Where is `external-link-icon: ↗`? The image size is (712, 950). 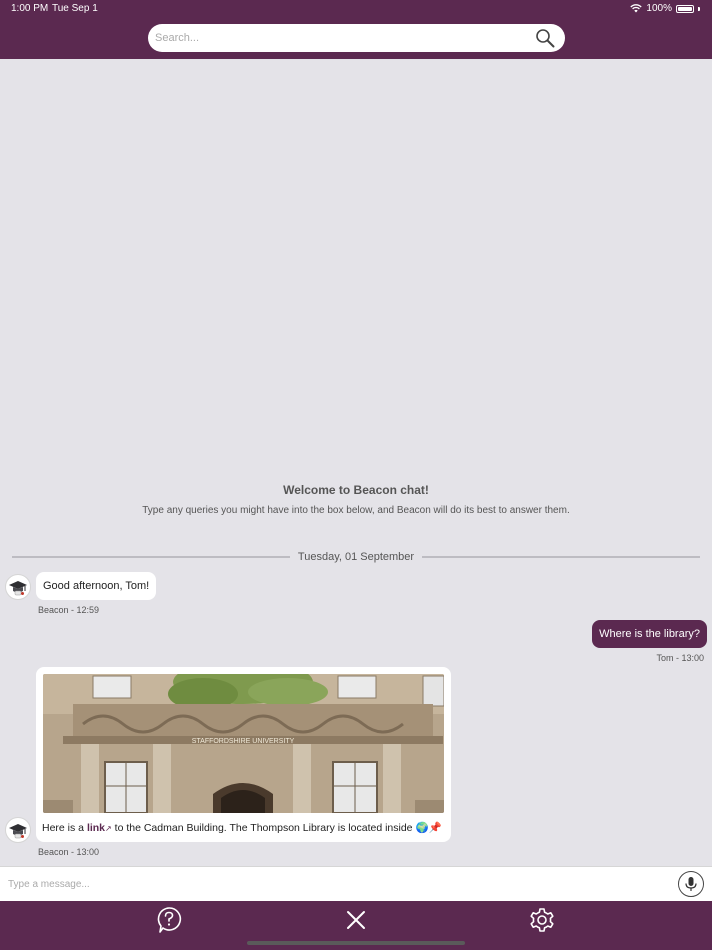 external-link-icon: ↗ is located at coordinates (108, 828).